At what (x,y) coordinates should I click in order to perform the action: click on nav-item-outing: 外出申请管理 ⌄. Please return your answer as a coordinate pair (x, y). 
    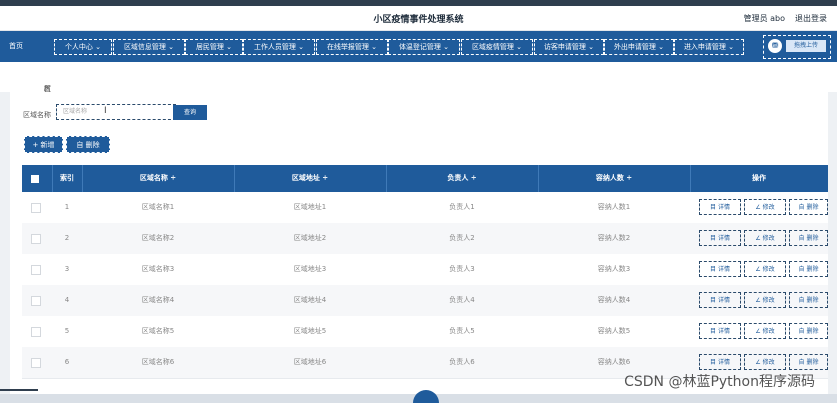
    Looking at the image, I should click on (639, 47).